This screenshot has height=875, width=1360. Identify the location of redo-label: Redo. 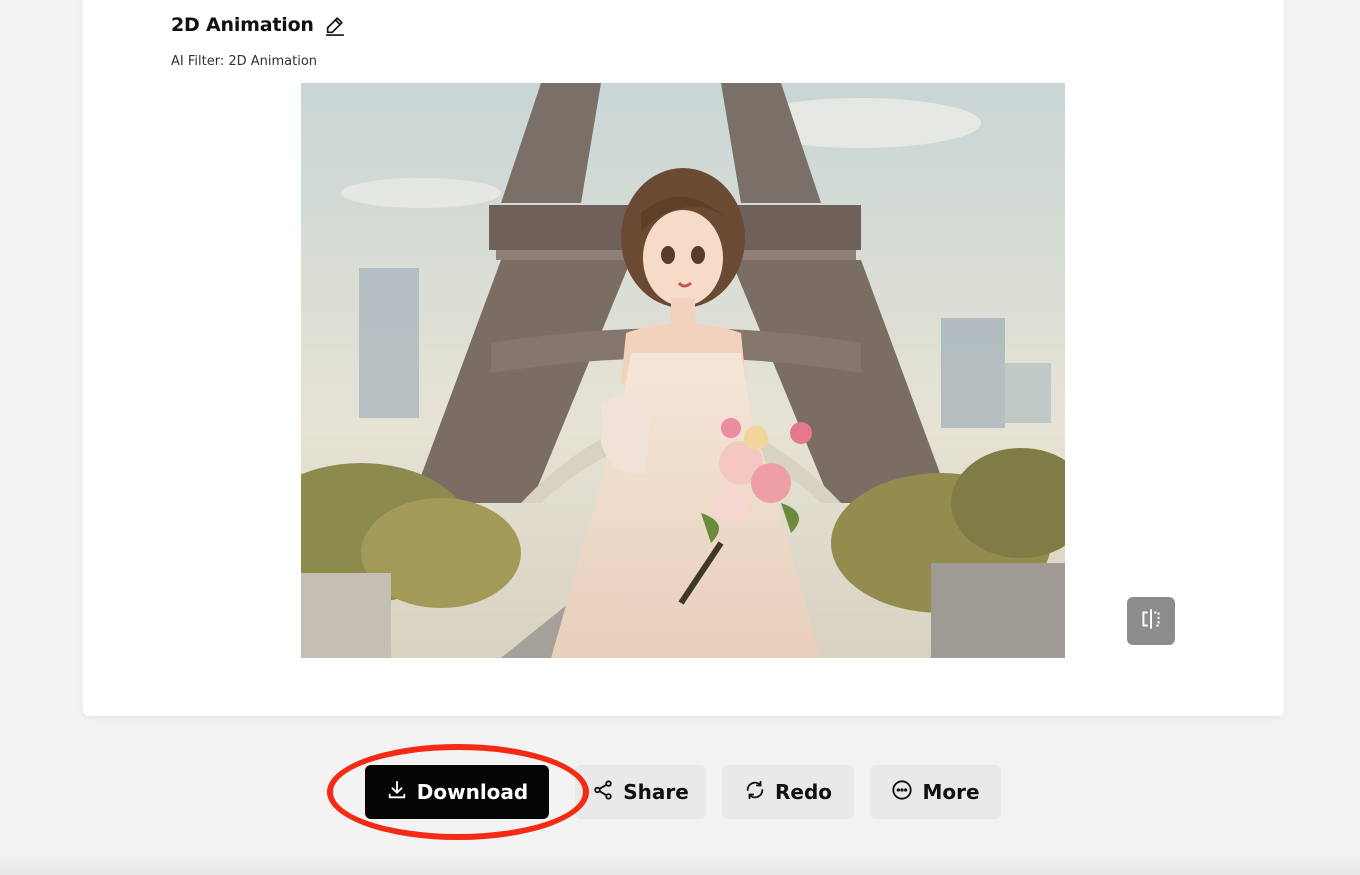
(803, 792).